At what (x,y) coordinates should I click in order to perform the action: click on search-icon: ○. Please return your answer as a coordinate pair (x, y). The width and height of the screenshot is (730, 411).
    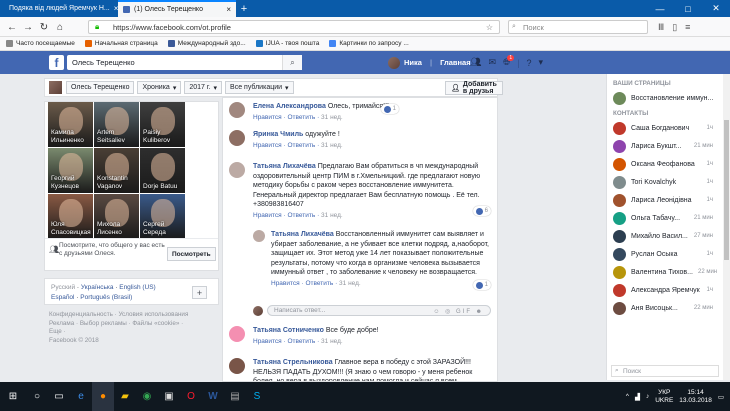
    Looking at the image, I should click on (37, 396).